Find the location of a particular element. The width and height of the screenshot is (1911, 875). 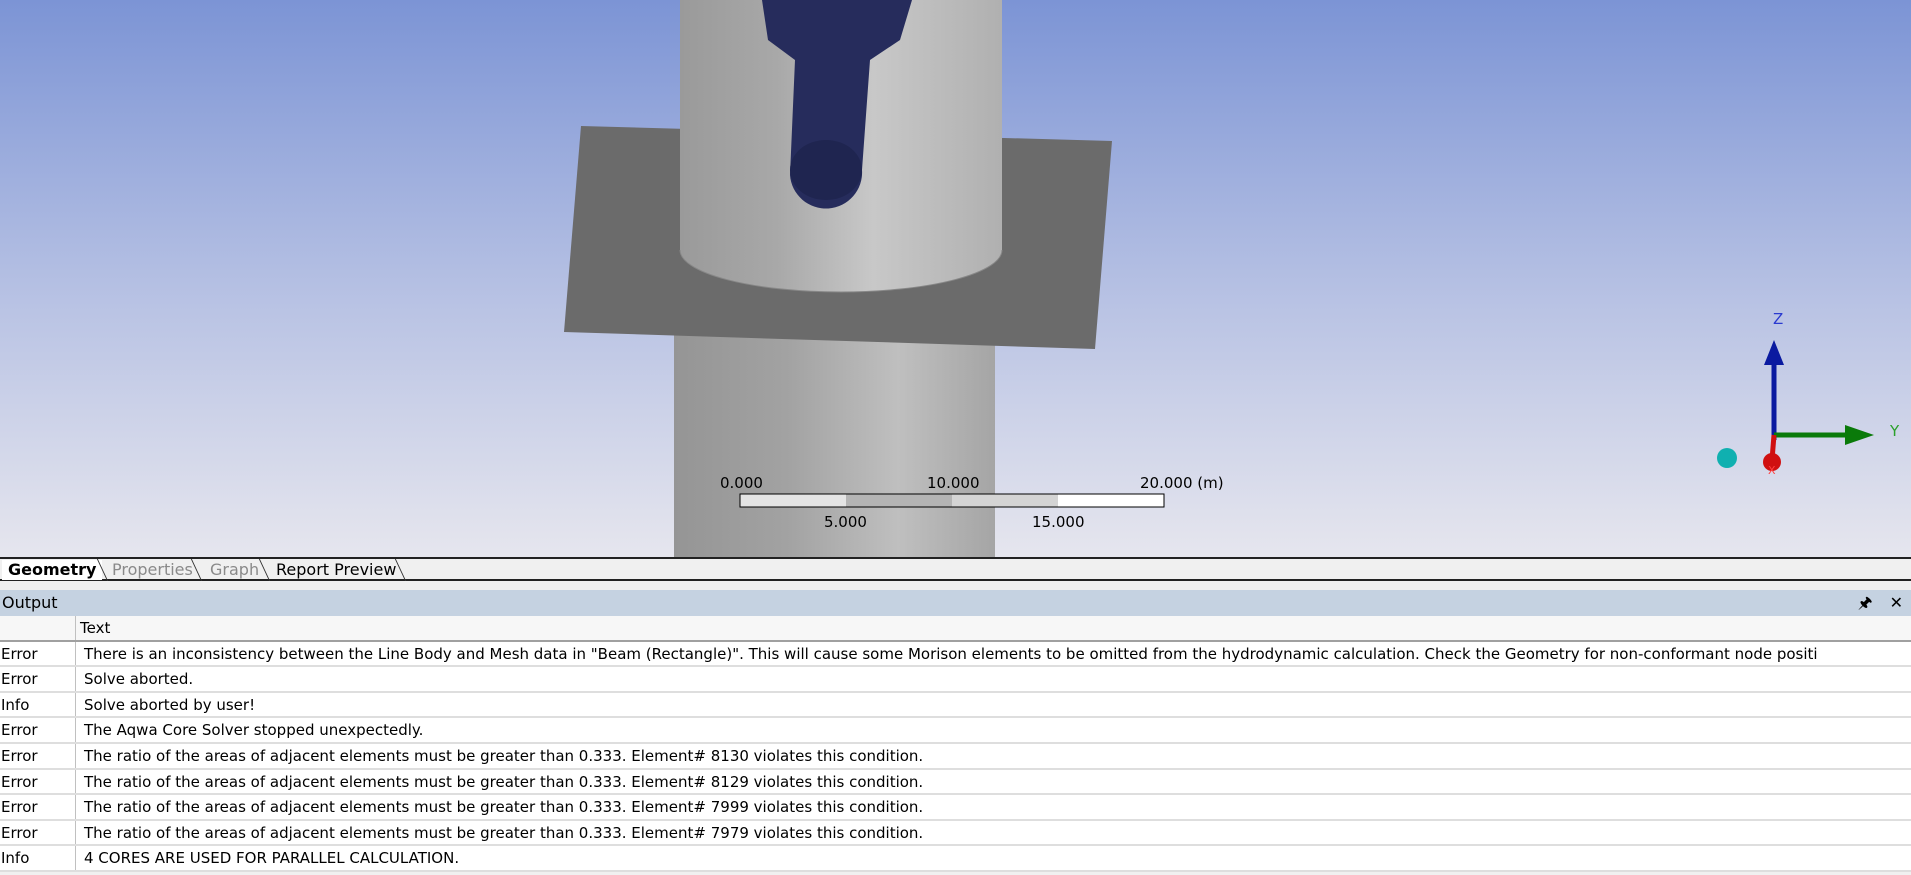

column-header-type is located at coordinates (38, 628).